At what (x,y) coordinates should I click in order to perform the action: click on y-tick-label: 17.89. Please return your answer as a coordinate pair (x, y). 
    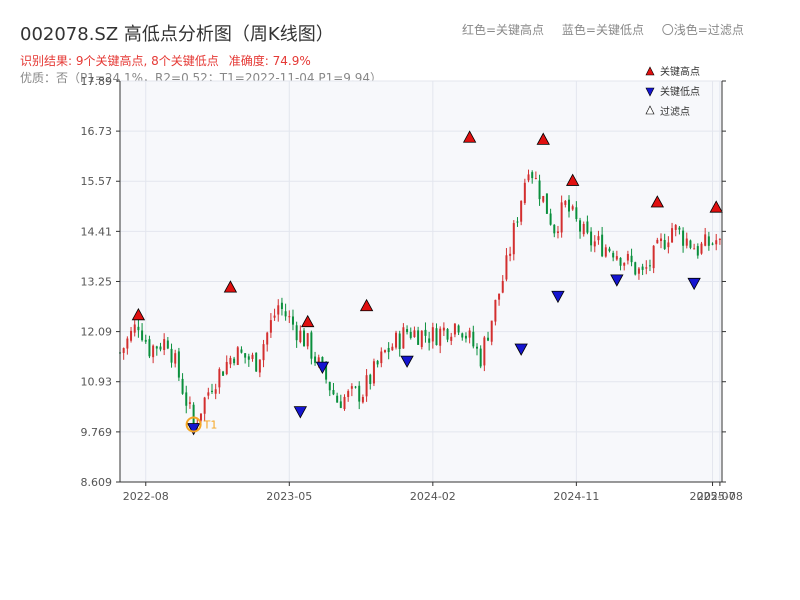
    Looking at the image, I should click on (97, 81).